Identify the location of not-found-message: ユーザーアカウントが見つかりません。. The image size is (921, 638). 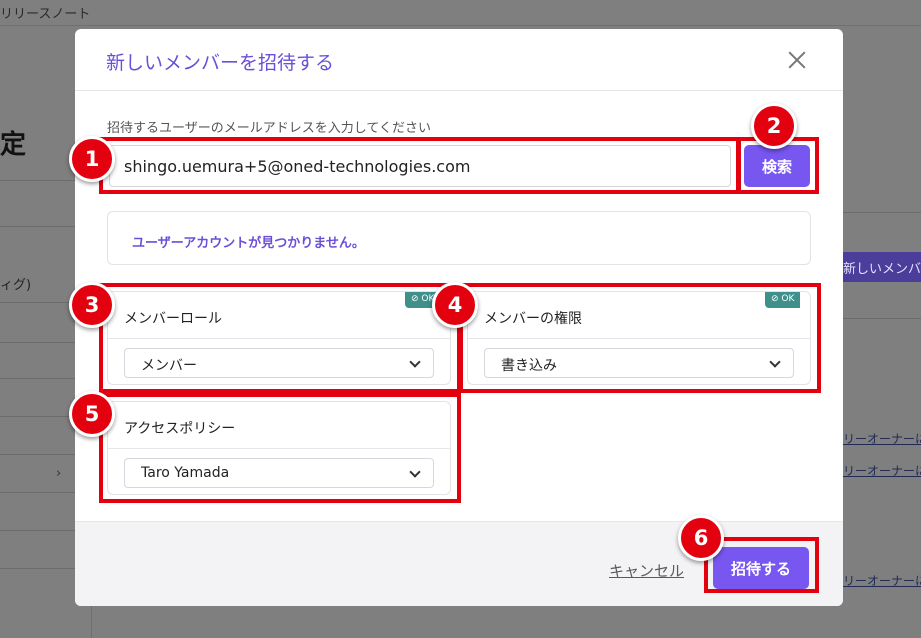
(248, 243).